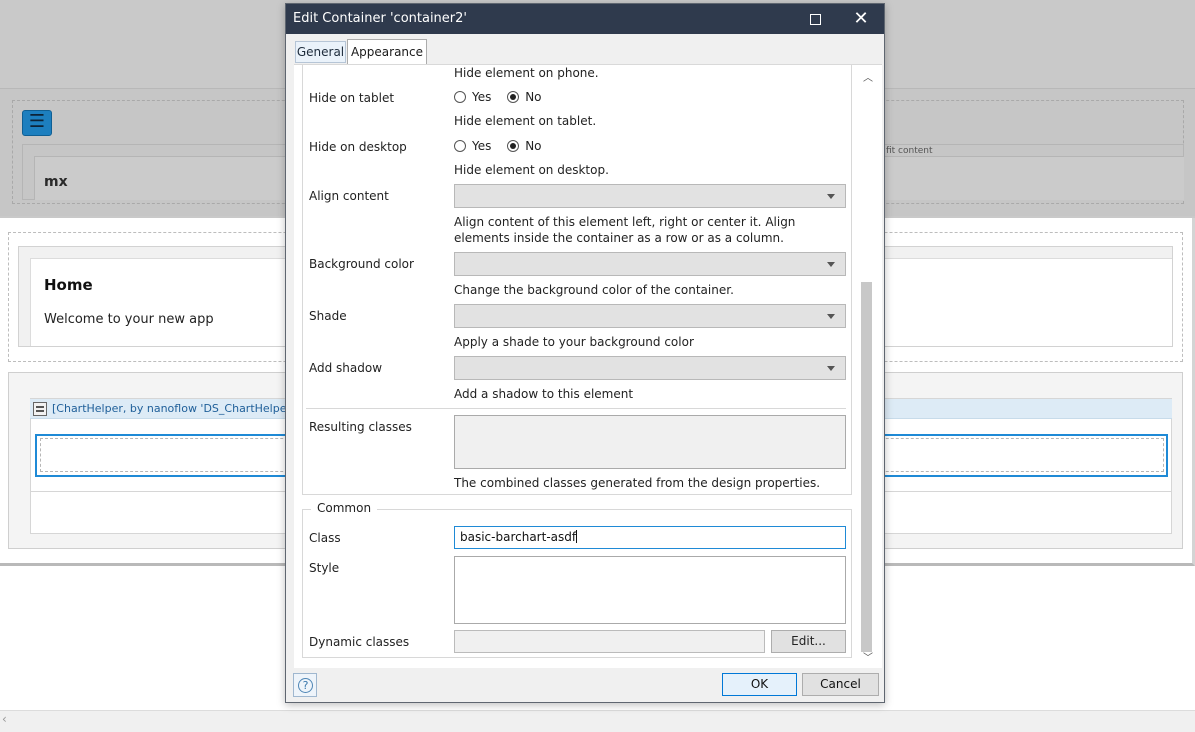 Image resolution: width=1195 pixels, height=732 pixels. Describe the element at coordinates (544, 394) in the screenshot. I see `add-shadow-description: Add a shadow to this element` at that location.